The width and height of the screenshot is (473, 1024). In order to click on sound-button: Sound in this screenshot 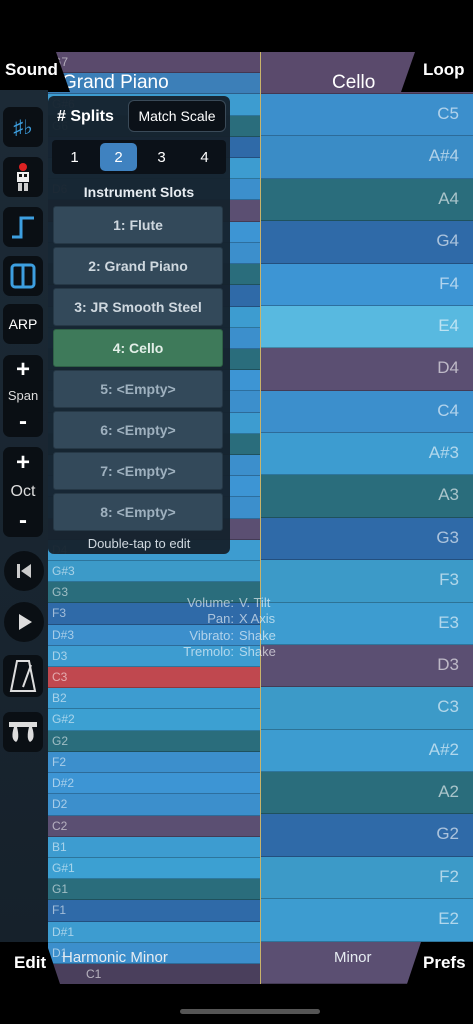, I will do `click(31, 70)`.